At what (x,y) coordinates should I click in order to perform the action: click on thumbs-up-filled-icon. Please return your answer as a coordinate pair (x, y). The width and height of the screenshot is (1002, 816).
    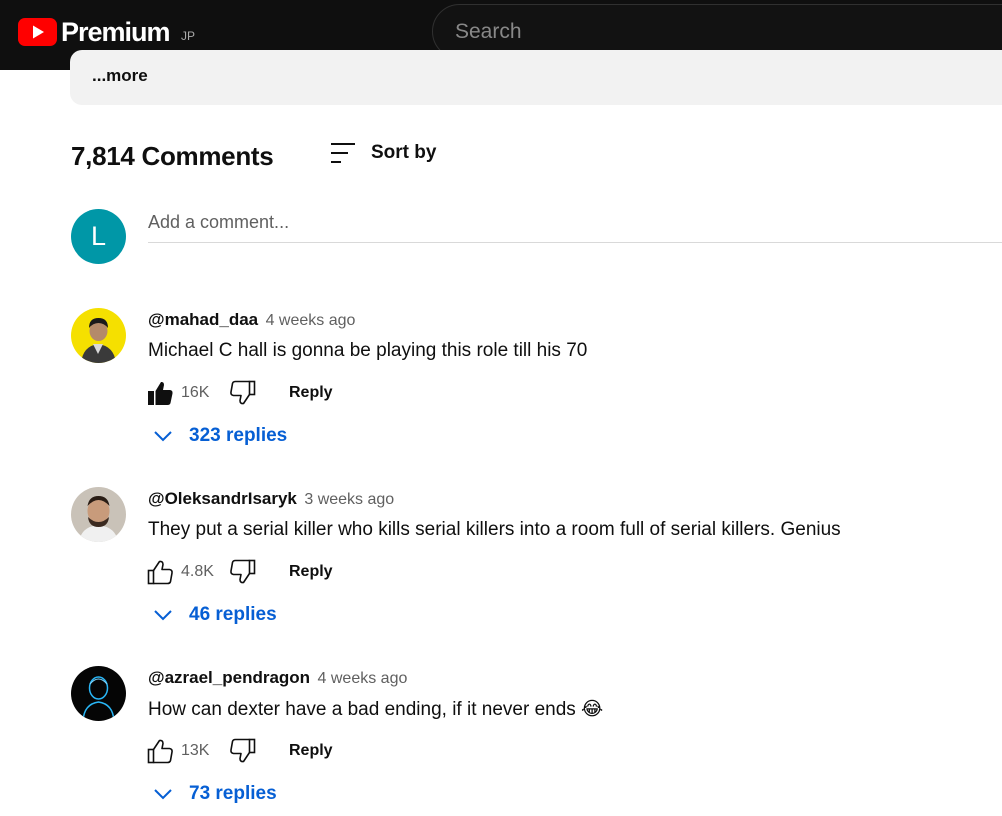
    Looking at the image, I should click on (160, 393).